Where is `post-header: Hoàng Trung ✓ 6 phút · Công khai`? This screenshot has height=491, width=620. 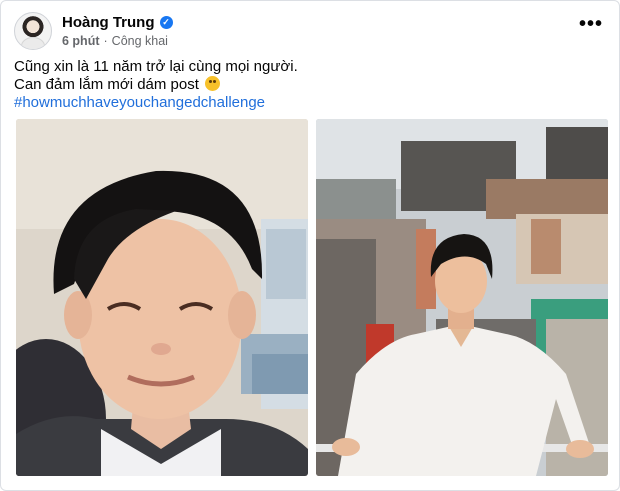
post-header: Hoàng Trung ✓ 6 phút · Công khai is located at coordinates (93, 31).